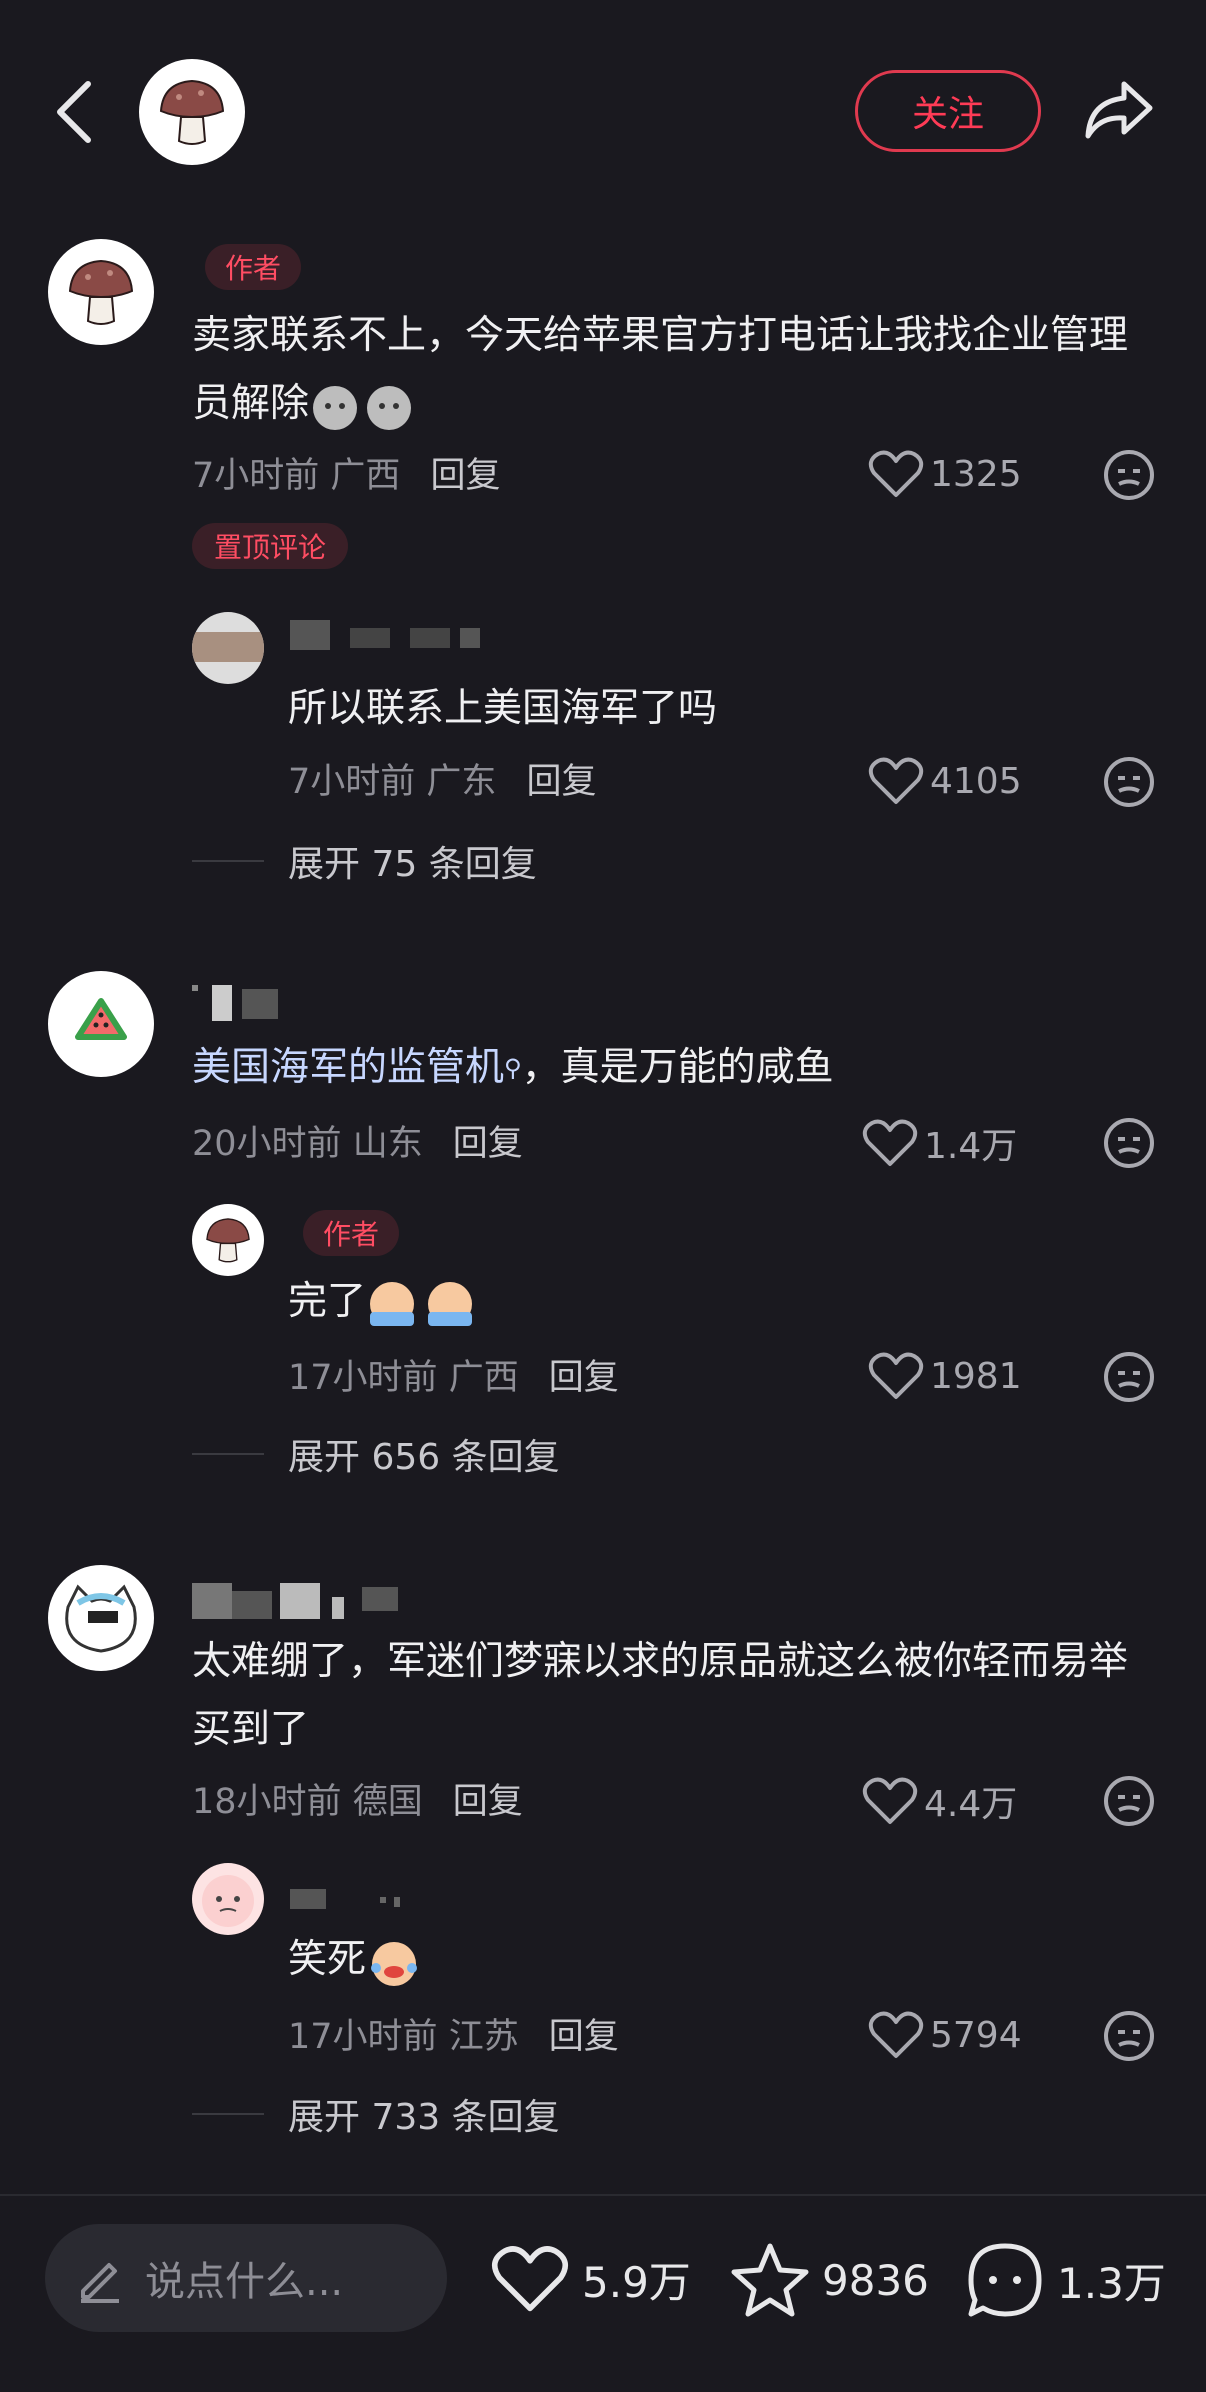 This screenshot has height=2392, width=1206. Describe the element at coordinates (424, 1454) in the screenshot. I see `expand-replies-button: 展开 656 条回复` at that location.